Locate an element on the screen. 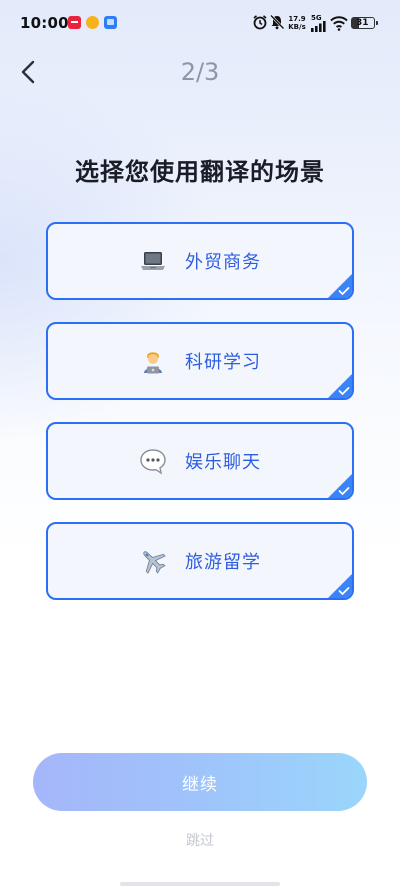 This screenshot has height=889, width=400. net-speed-value: 17.9 is located at coordinates (297, 19).